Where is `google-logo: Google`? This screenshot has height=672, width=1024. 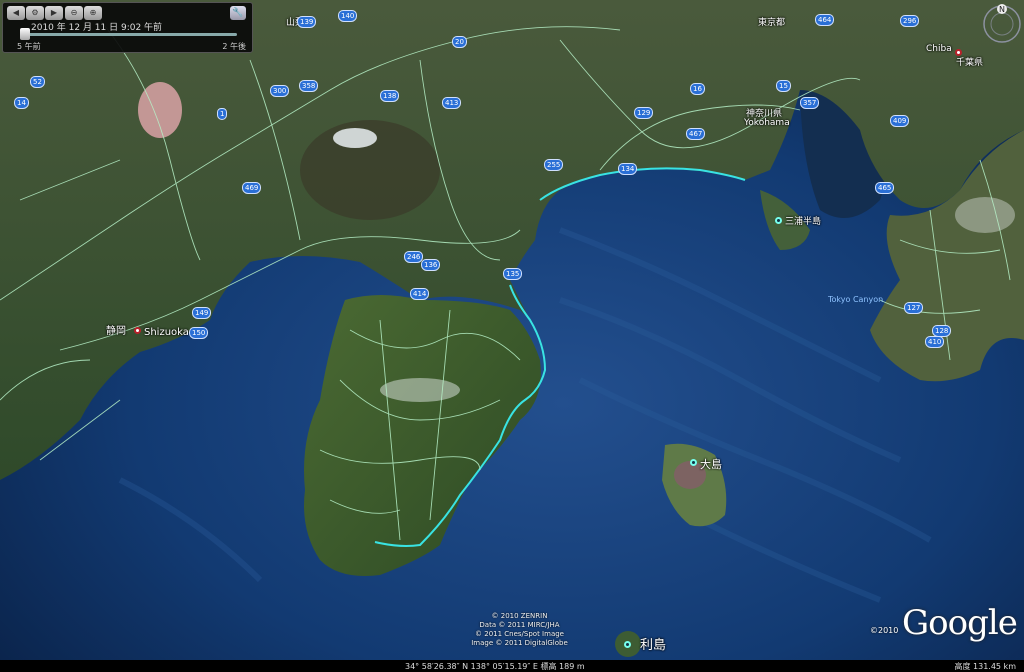 google-logo: Google is located at coordinates (960, 623).